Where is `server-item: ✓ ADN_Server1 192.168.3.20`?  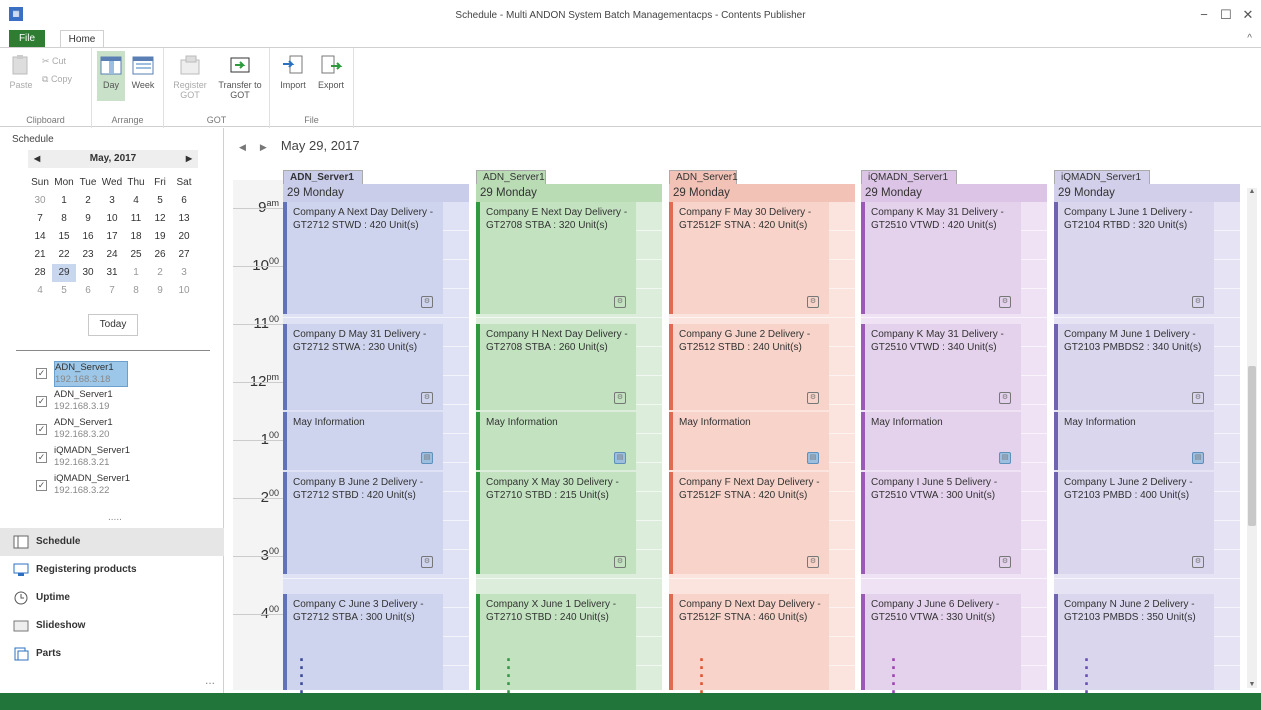 server-item: ✓ ADN_Server1 192.168.3.20 is located at coordinates (126, 430).